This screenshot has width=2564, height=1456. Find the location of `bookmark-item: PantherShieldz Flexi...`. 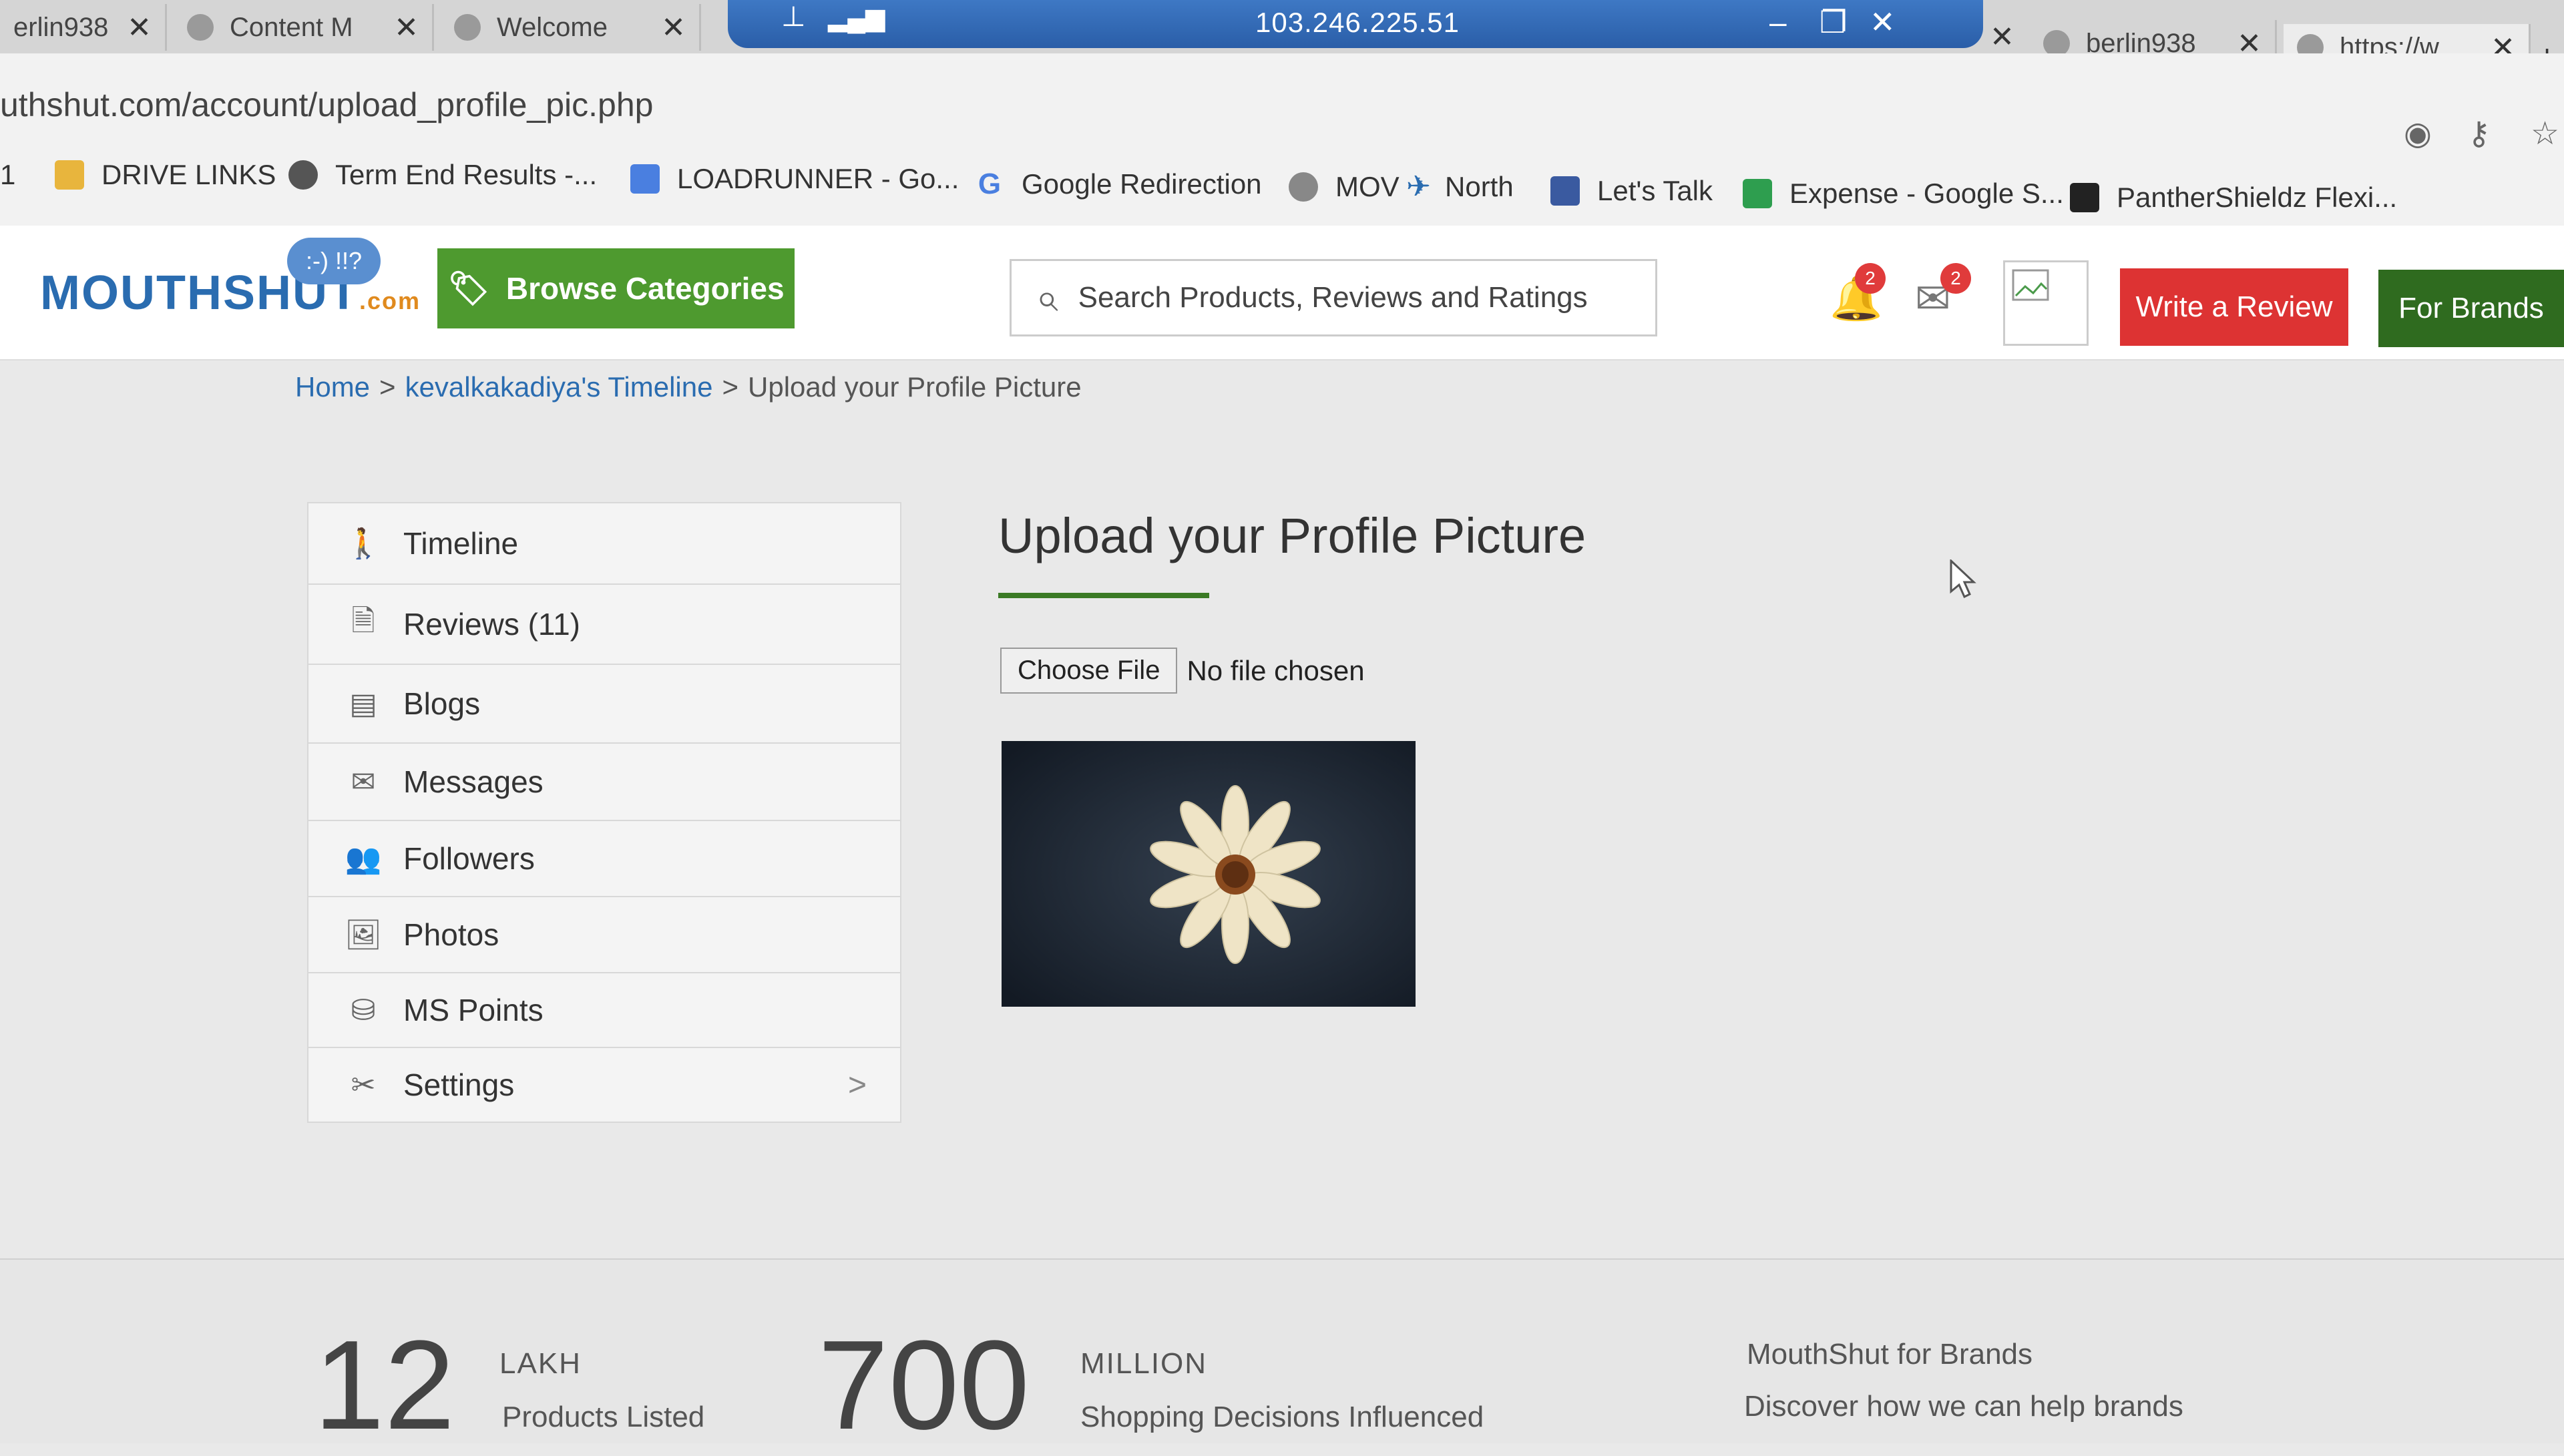

bookmark-item: PantherShieldz Flexi... is located at coordinates (2233, 198).